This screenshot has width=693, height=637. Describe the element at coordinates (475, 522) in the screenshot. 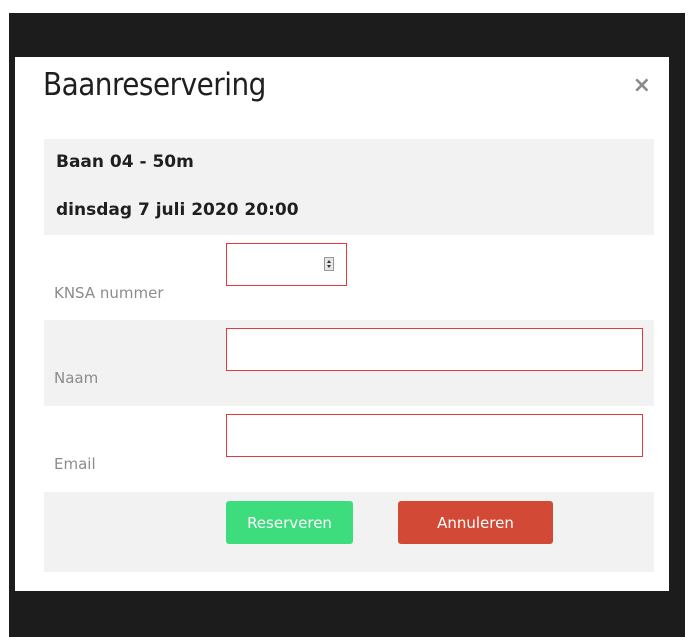

I see `cancel-button: Annuleren` at that location.